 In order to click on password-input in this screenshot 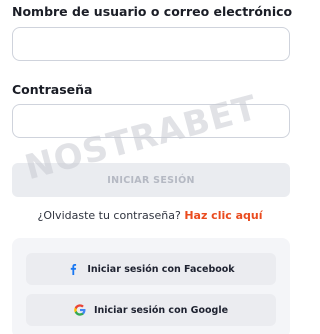, I will do `click(151, 121)`.